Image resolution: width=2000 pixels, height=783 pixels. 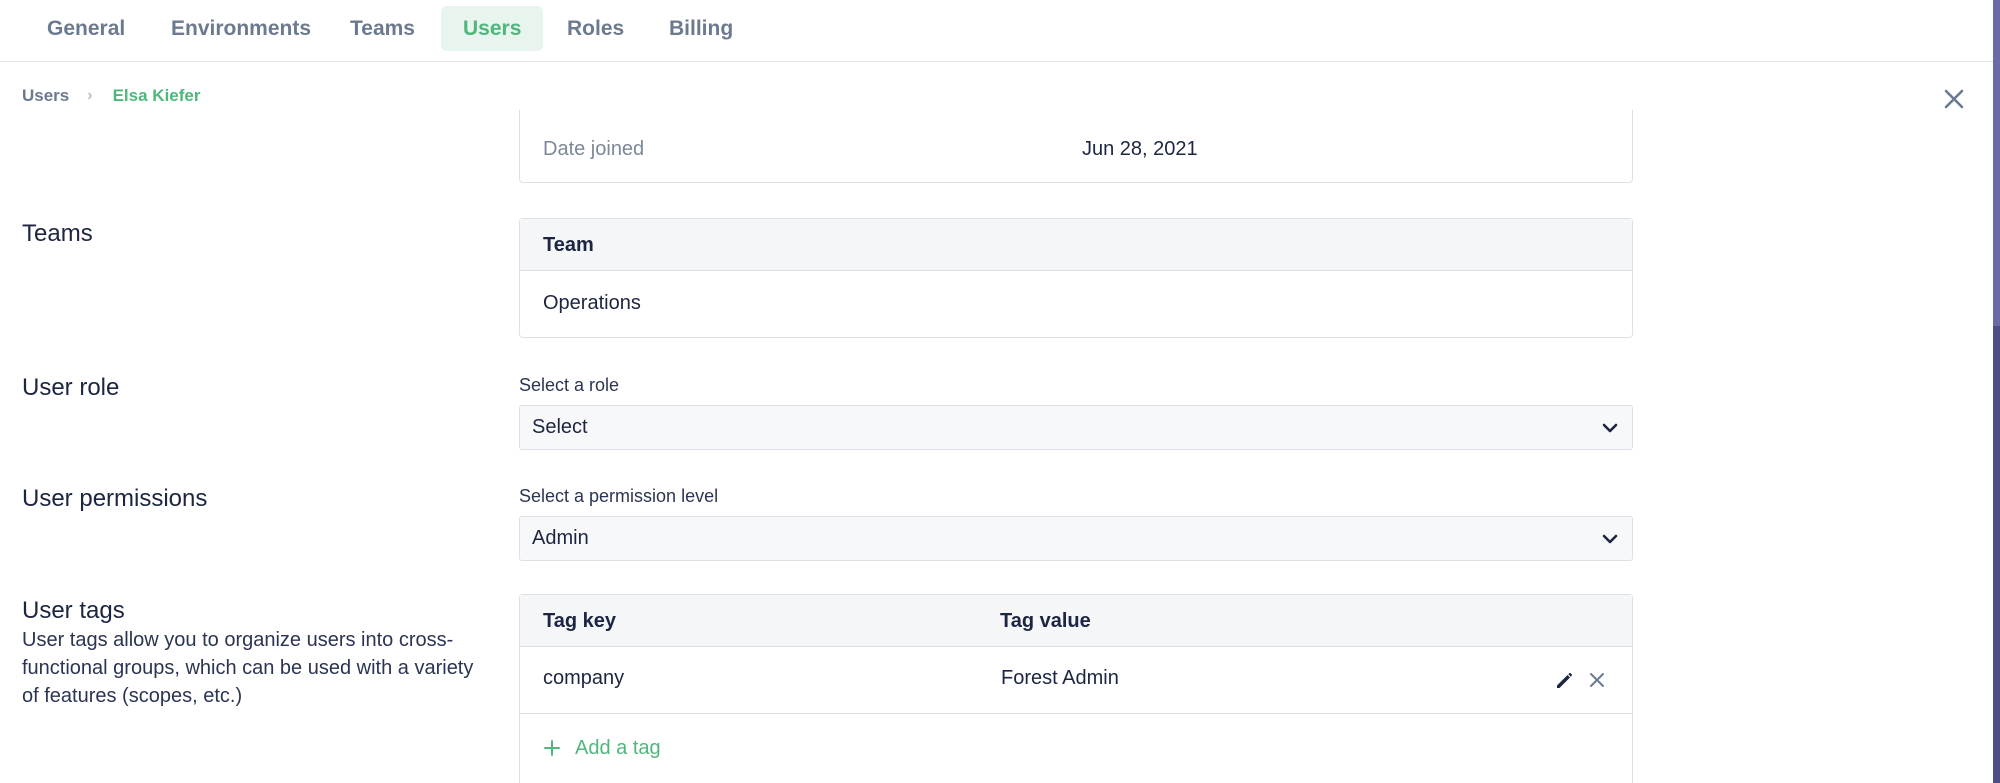 I want to click on tab-teams: Teams, so click(x=382, y=28).